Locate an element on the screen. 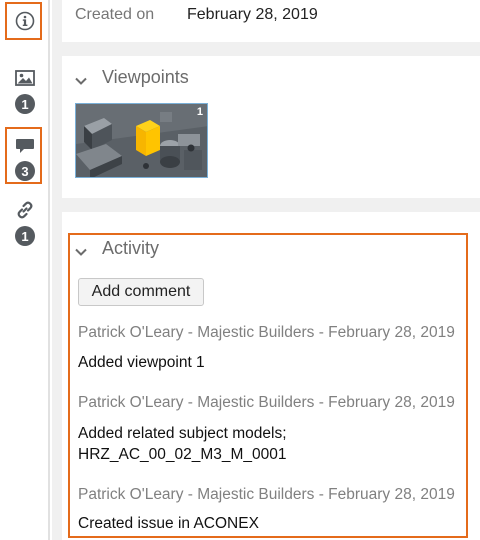 Image resolution: width=480 pixels, height=540 pixels. activity-entry-line: Added viewpoint 1 is located at coordinates (141, 362).